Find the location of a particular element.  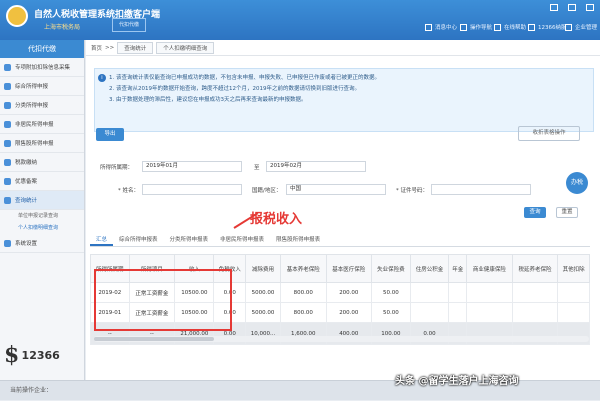

help-icon is located at coordinates (497, 27).